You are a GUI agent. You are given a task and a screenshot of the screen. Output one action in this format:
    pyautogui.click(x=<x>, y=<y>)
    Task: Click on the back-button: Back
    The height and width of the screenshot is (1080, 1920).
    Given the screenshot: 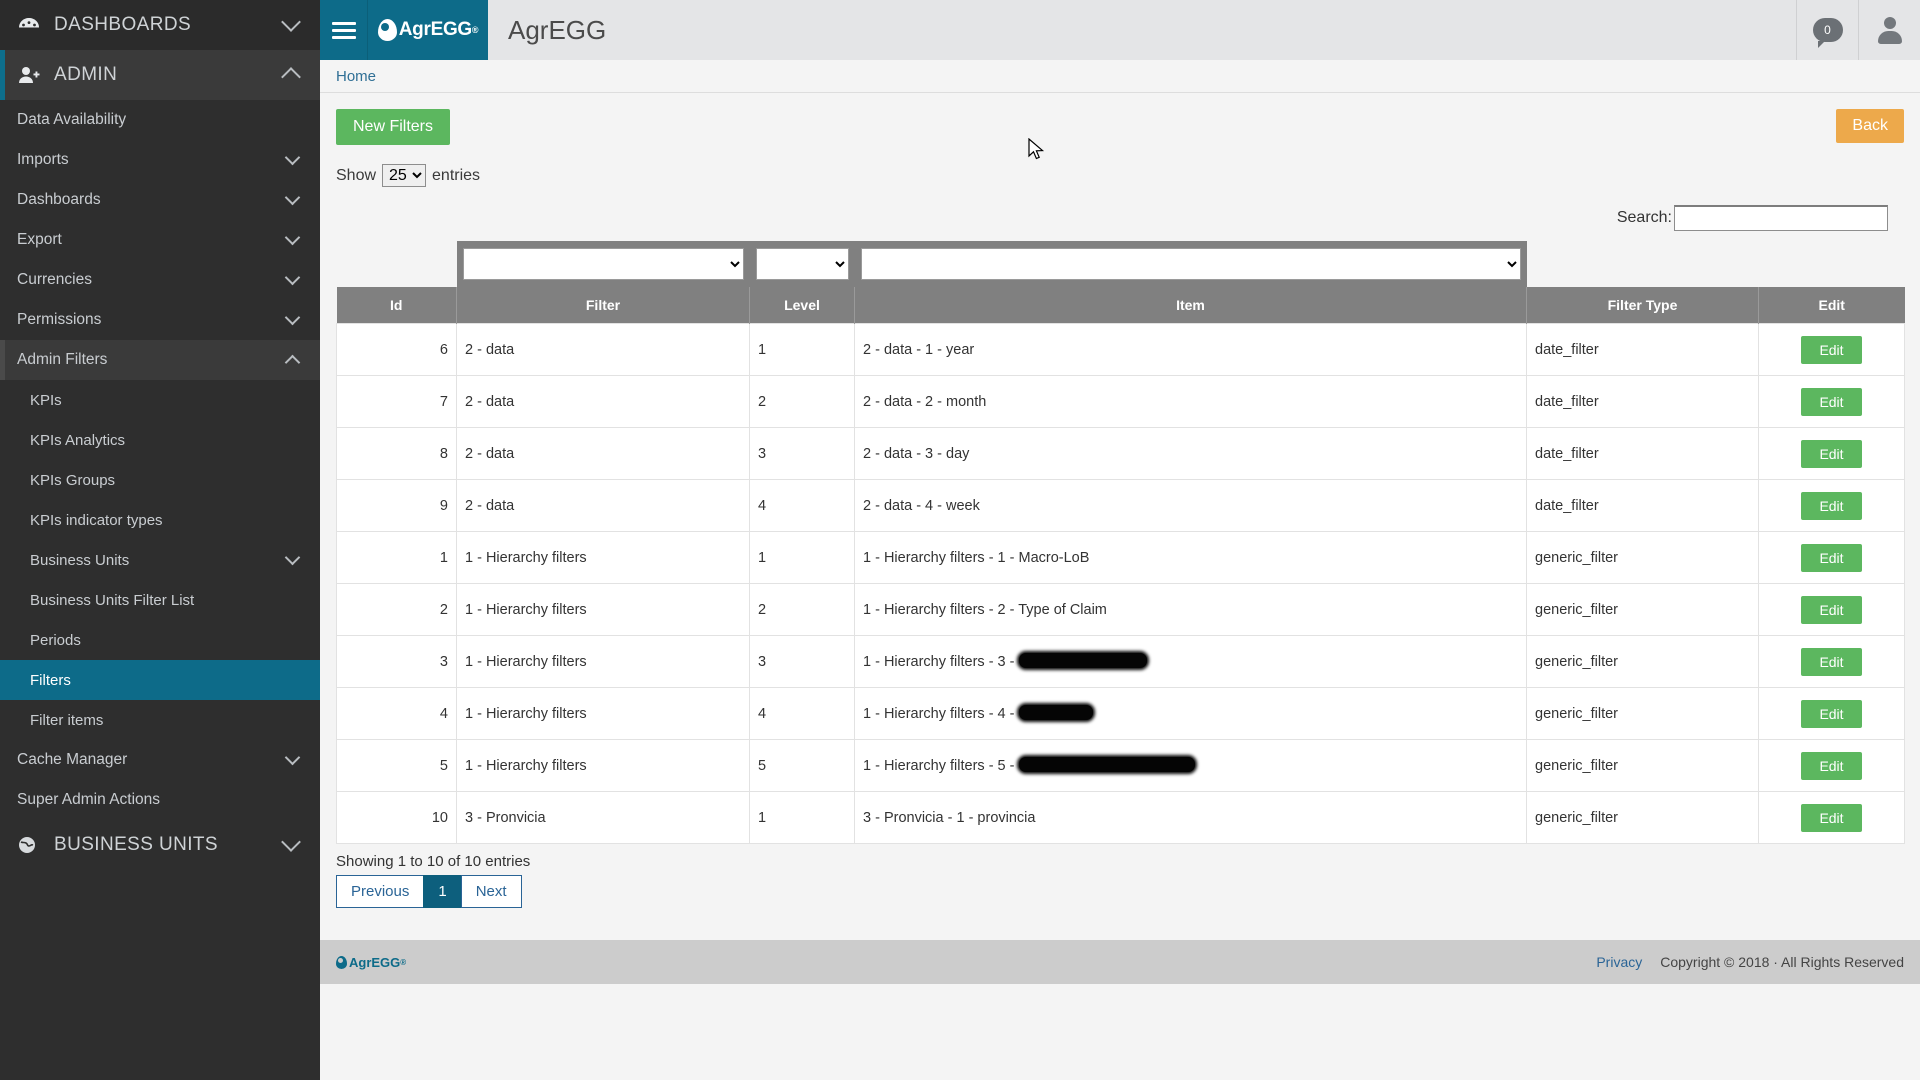 What is the action you would take?
    pyautogui.click(x=1870, y=126)
    